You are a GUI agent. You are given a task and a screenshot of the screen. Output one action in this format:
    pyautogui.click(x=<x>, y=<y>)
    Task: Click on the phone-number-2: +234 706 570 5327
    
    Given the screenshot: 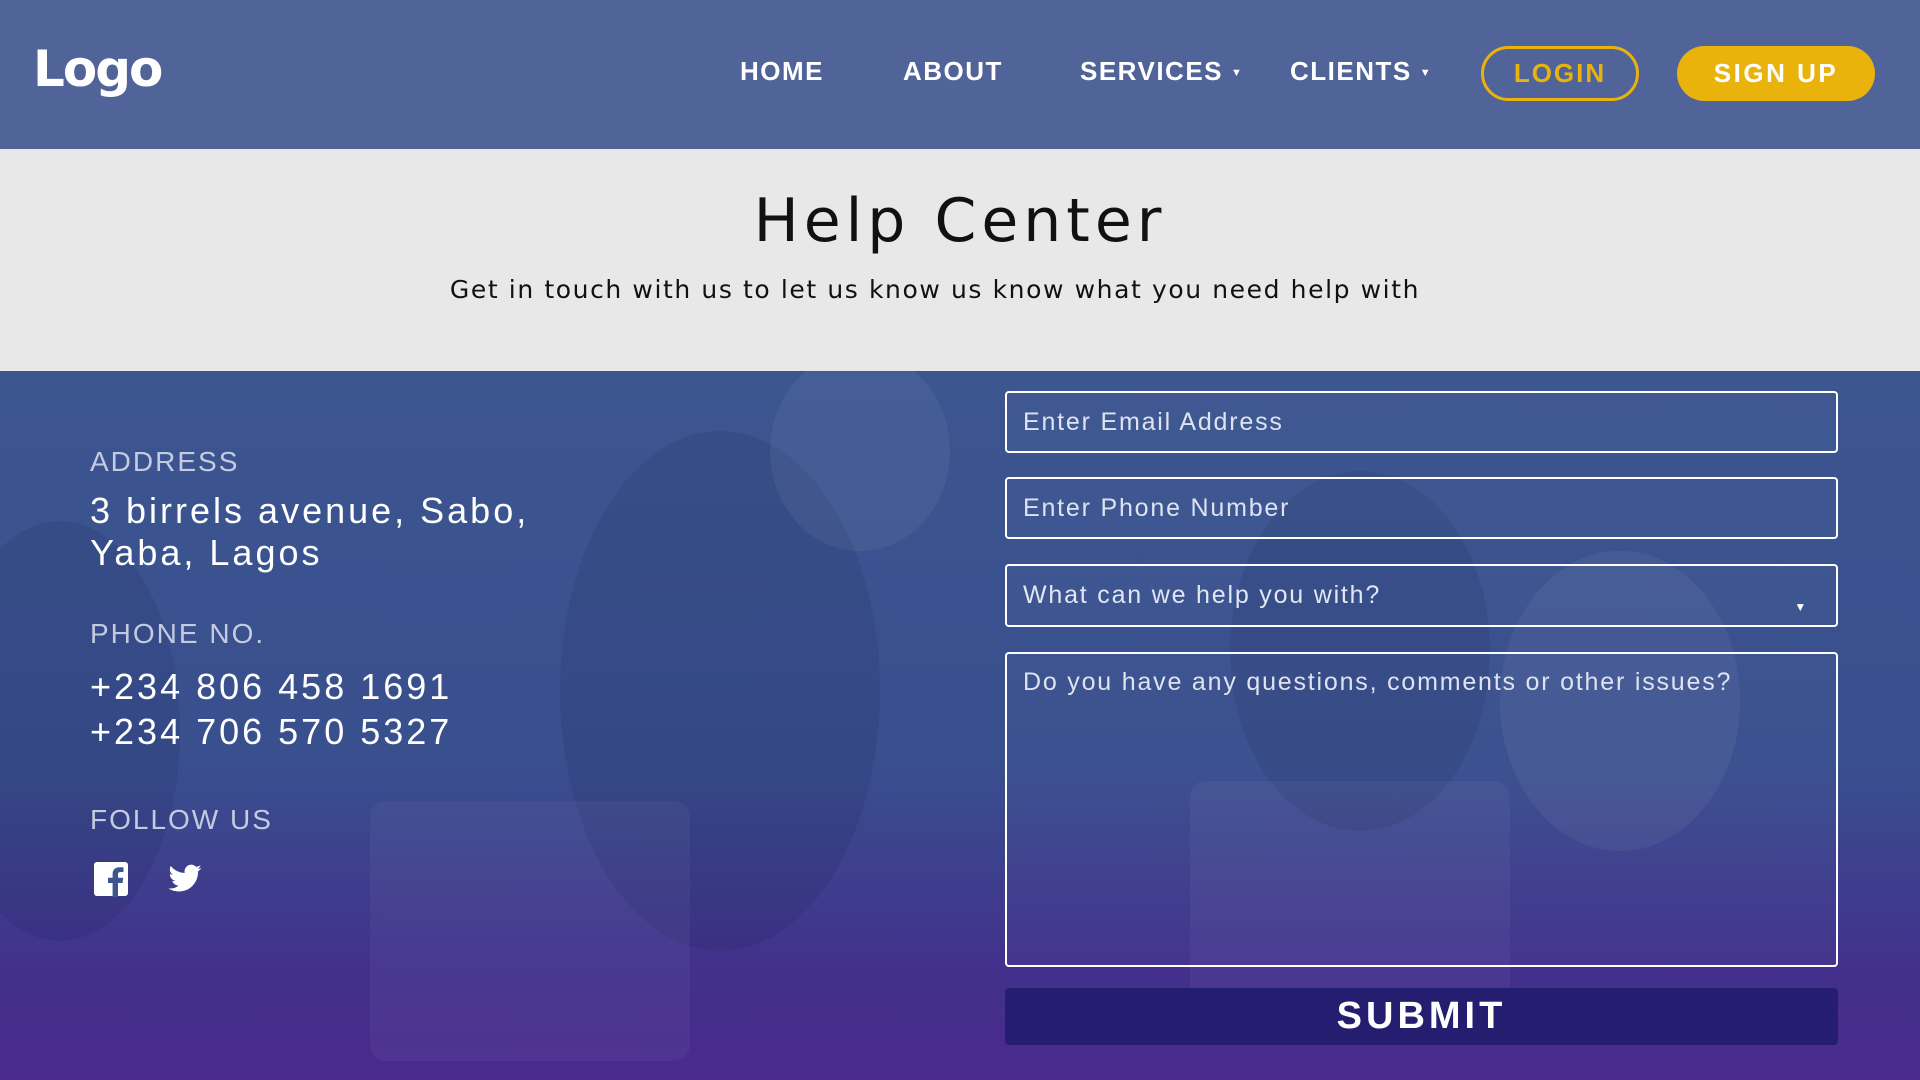 What is the action you would take?
    pyautogui.click(x=271, y=731)
    